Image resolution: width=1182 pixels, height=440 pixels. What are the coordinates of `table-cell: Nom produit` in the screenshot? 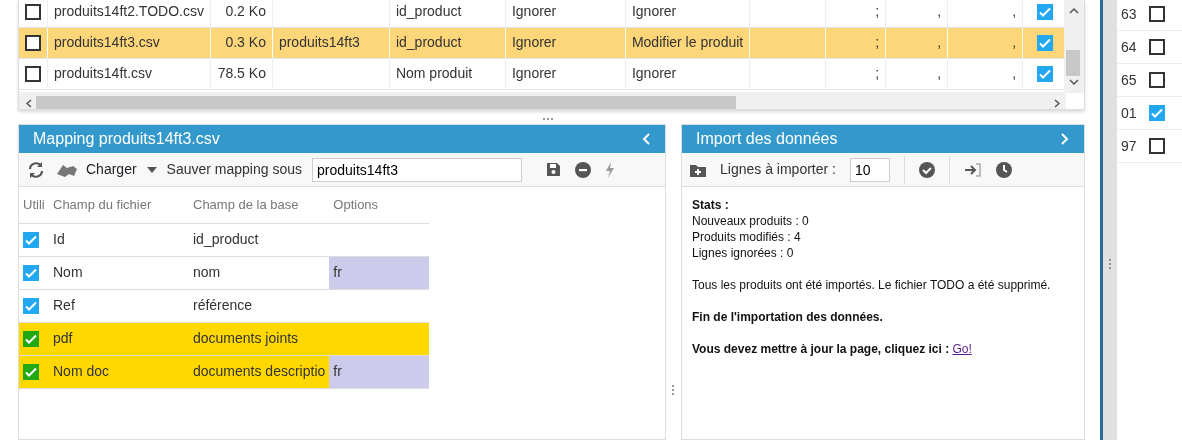 It's located at (434, 73).